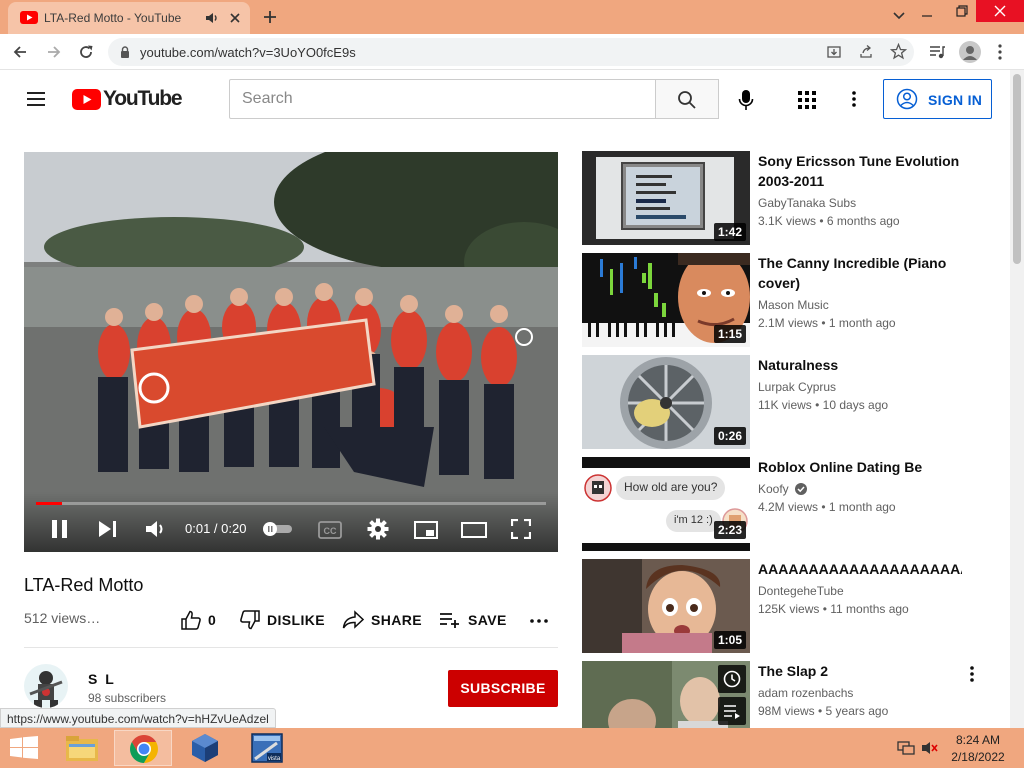  I want to click on browser-tab: LTA-Red Motto - YouTube, so click(129, 18).